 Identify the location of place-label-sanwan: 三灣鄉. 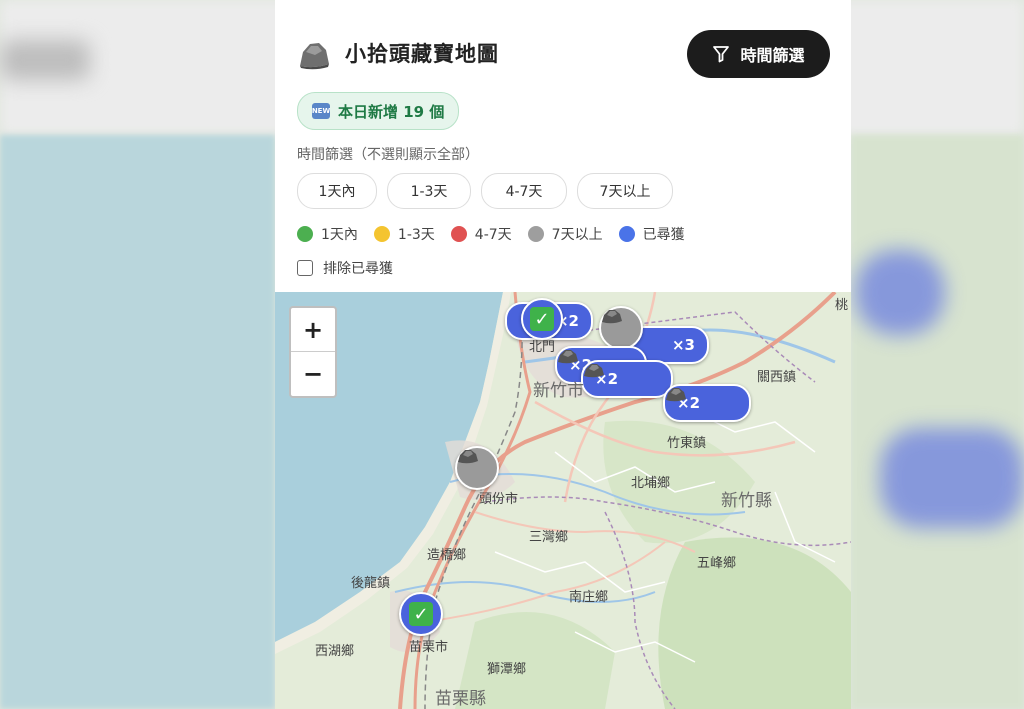
(549, 537).